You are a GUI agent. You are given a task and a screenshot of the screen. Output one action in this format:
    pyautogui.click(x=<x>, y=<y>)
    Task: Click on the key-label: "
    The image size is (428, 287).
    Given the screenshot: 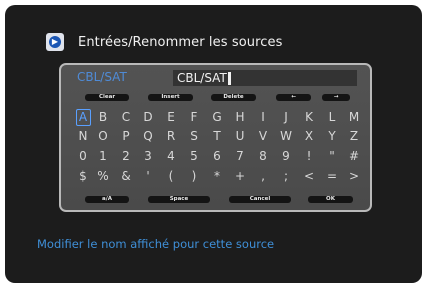 What is the action you would take?
    pyautogui.click(x=332, y=156)
    